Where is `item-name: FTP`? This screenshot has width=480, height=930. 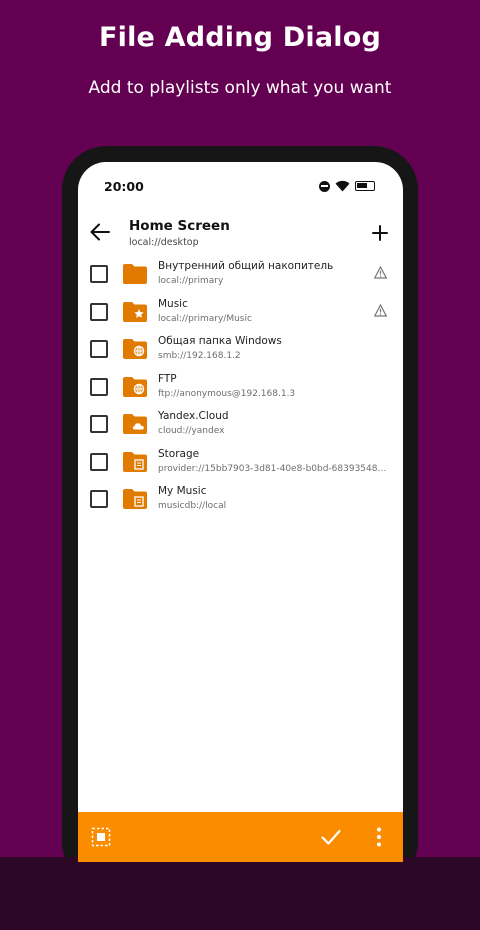 item-name: FTP is located at coordinates (167, 378).